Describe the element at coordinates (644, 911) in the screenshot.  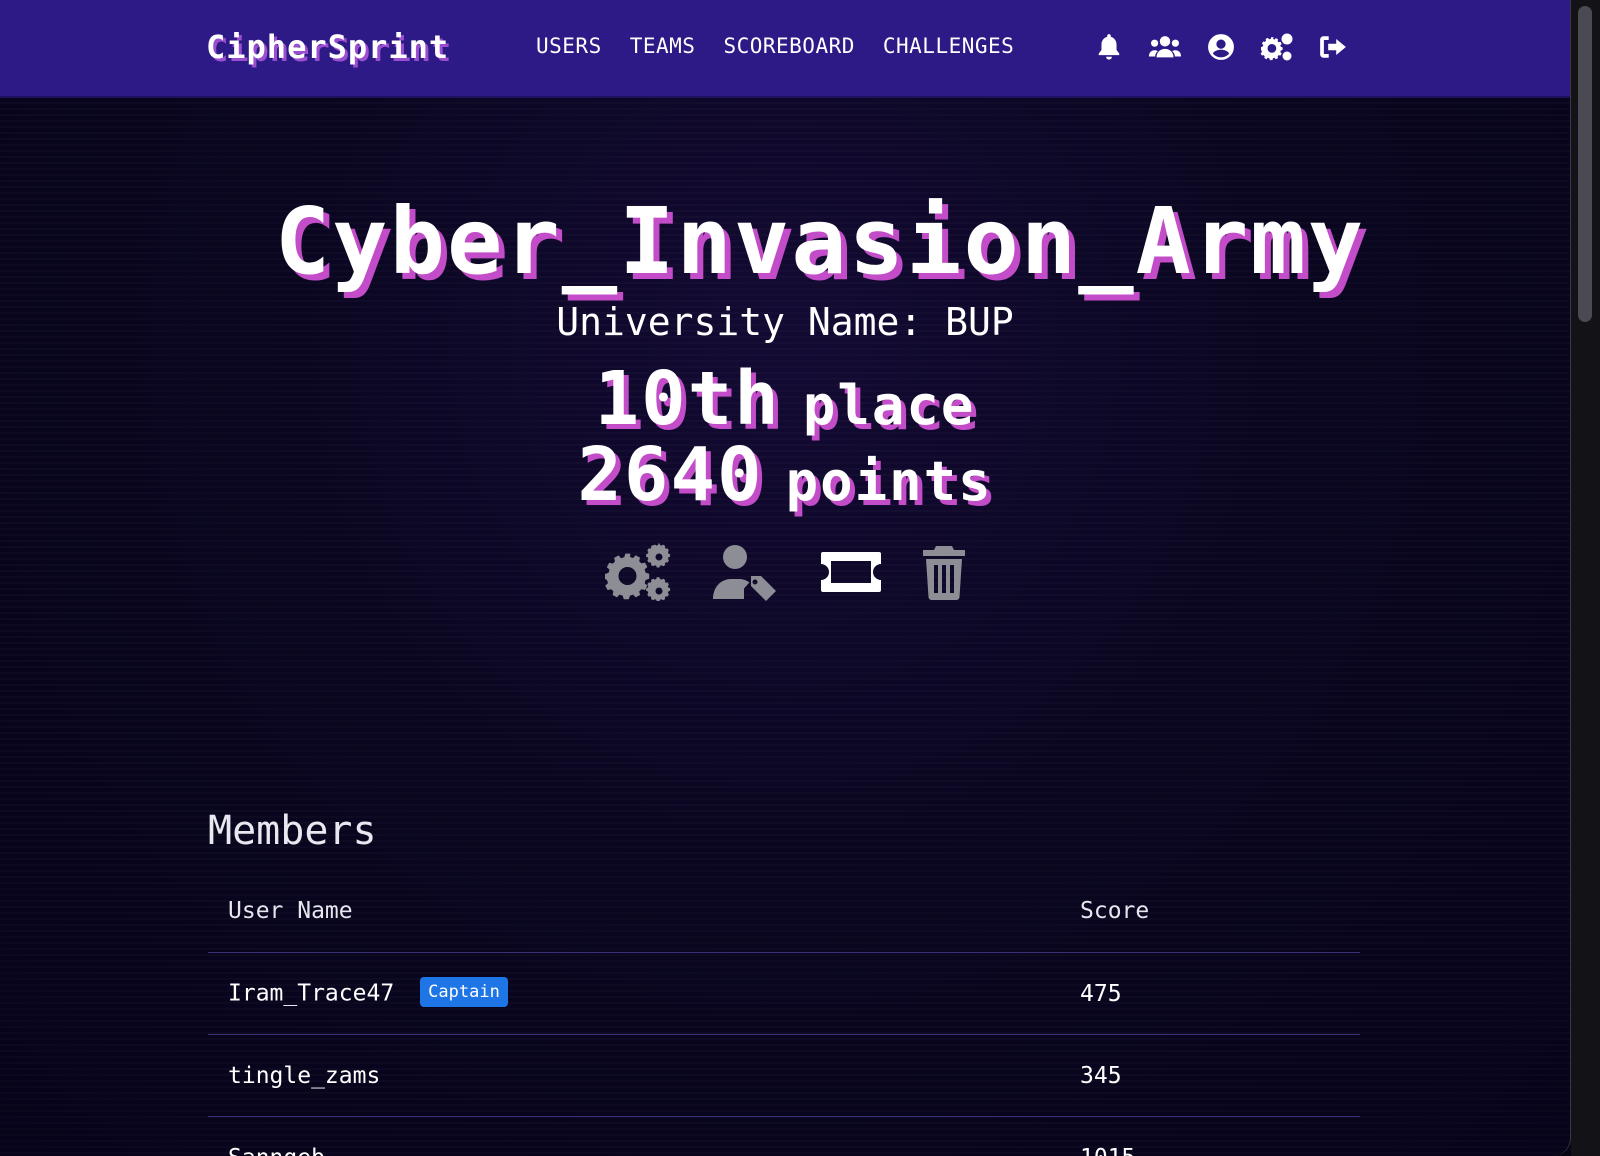
I see `column-header-user-name: User Name` at that location.